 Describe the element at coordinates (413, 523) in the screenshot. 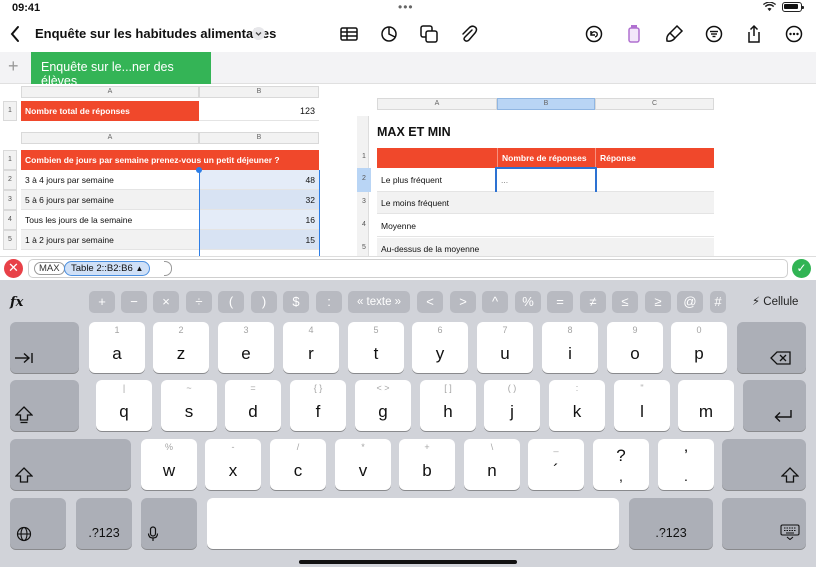

I see `space-bar` at that location.